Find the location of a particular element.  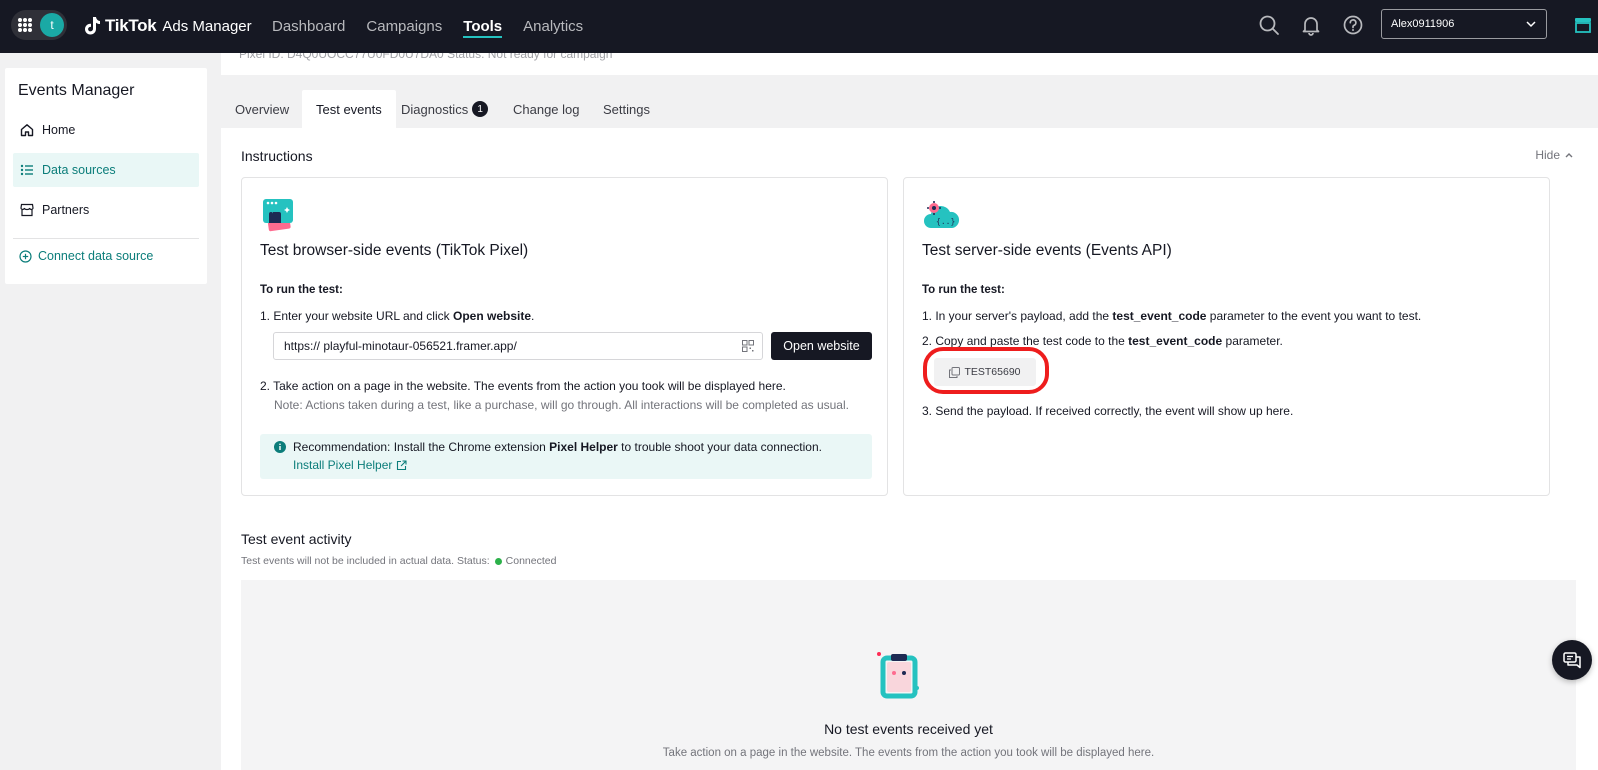

tab-change-log: Change log is located at coordinates (546, 109).